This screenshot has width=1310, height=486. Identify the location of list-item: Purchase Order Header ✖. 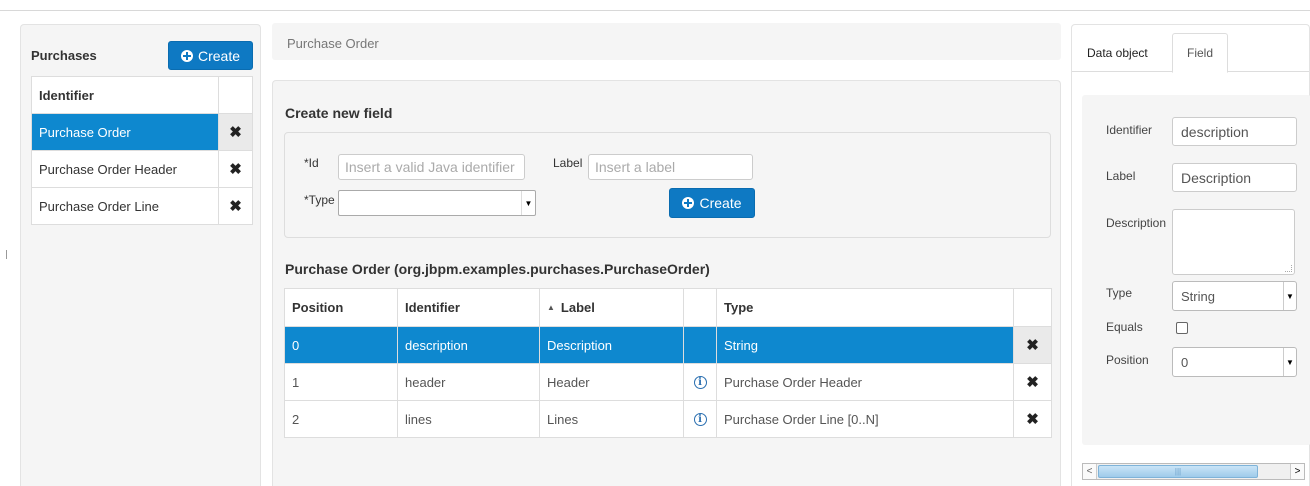
(142, 168).